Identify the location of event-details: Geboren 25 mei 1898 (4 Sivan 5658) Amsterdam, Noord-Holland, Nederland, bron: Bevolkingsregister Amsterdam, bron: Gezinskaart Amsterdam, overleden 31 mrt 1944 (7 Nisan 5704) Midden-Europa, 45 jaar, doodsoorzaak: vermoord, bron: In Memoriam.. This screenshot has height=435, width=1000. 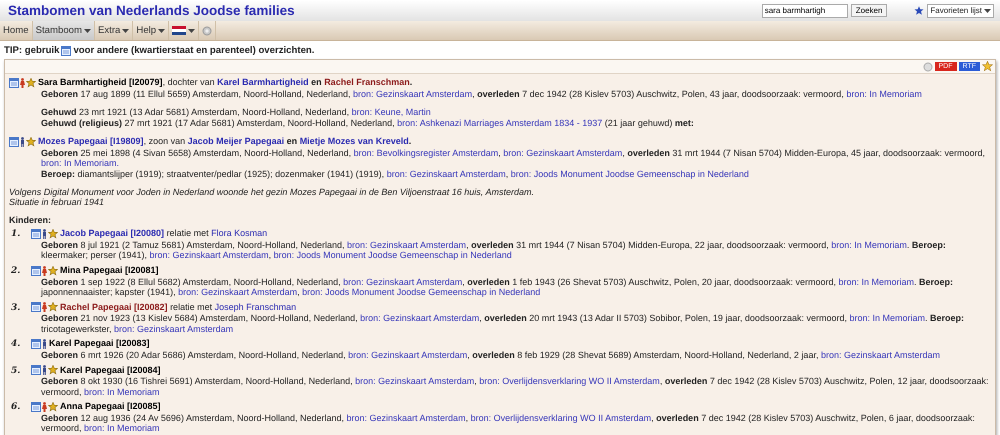
(513, 158).